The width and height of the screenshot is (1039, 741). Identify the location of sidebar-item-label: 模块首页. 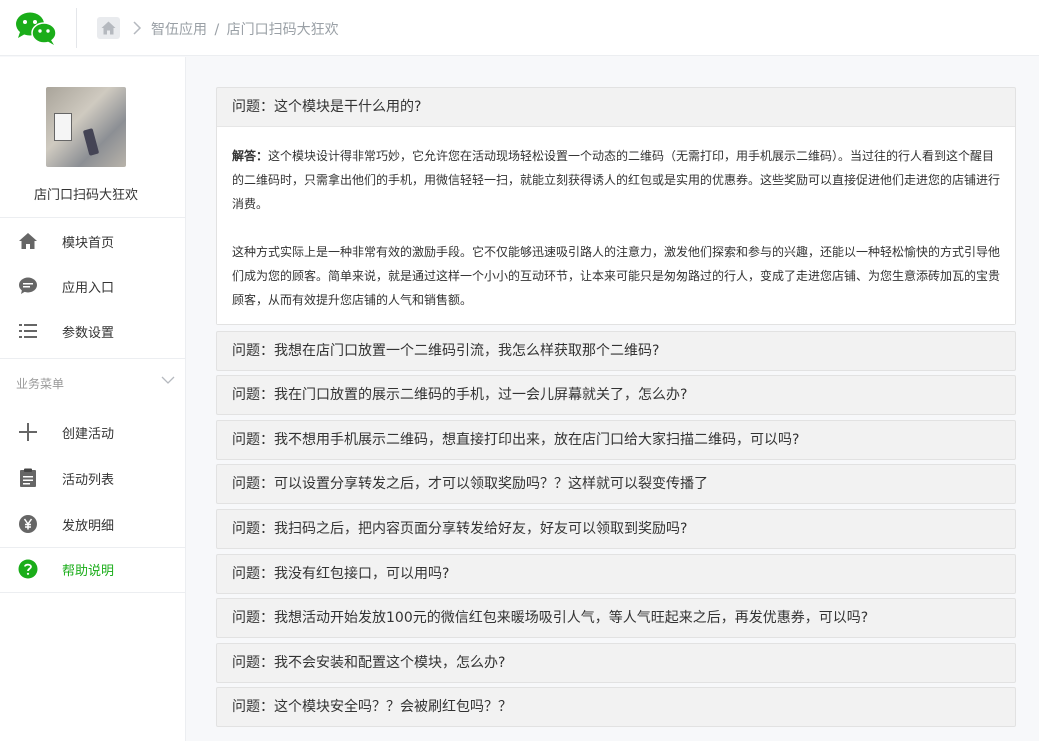
(88, 243).